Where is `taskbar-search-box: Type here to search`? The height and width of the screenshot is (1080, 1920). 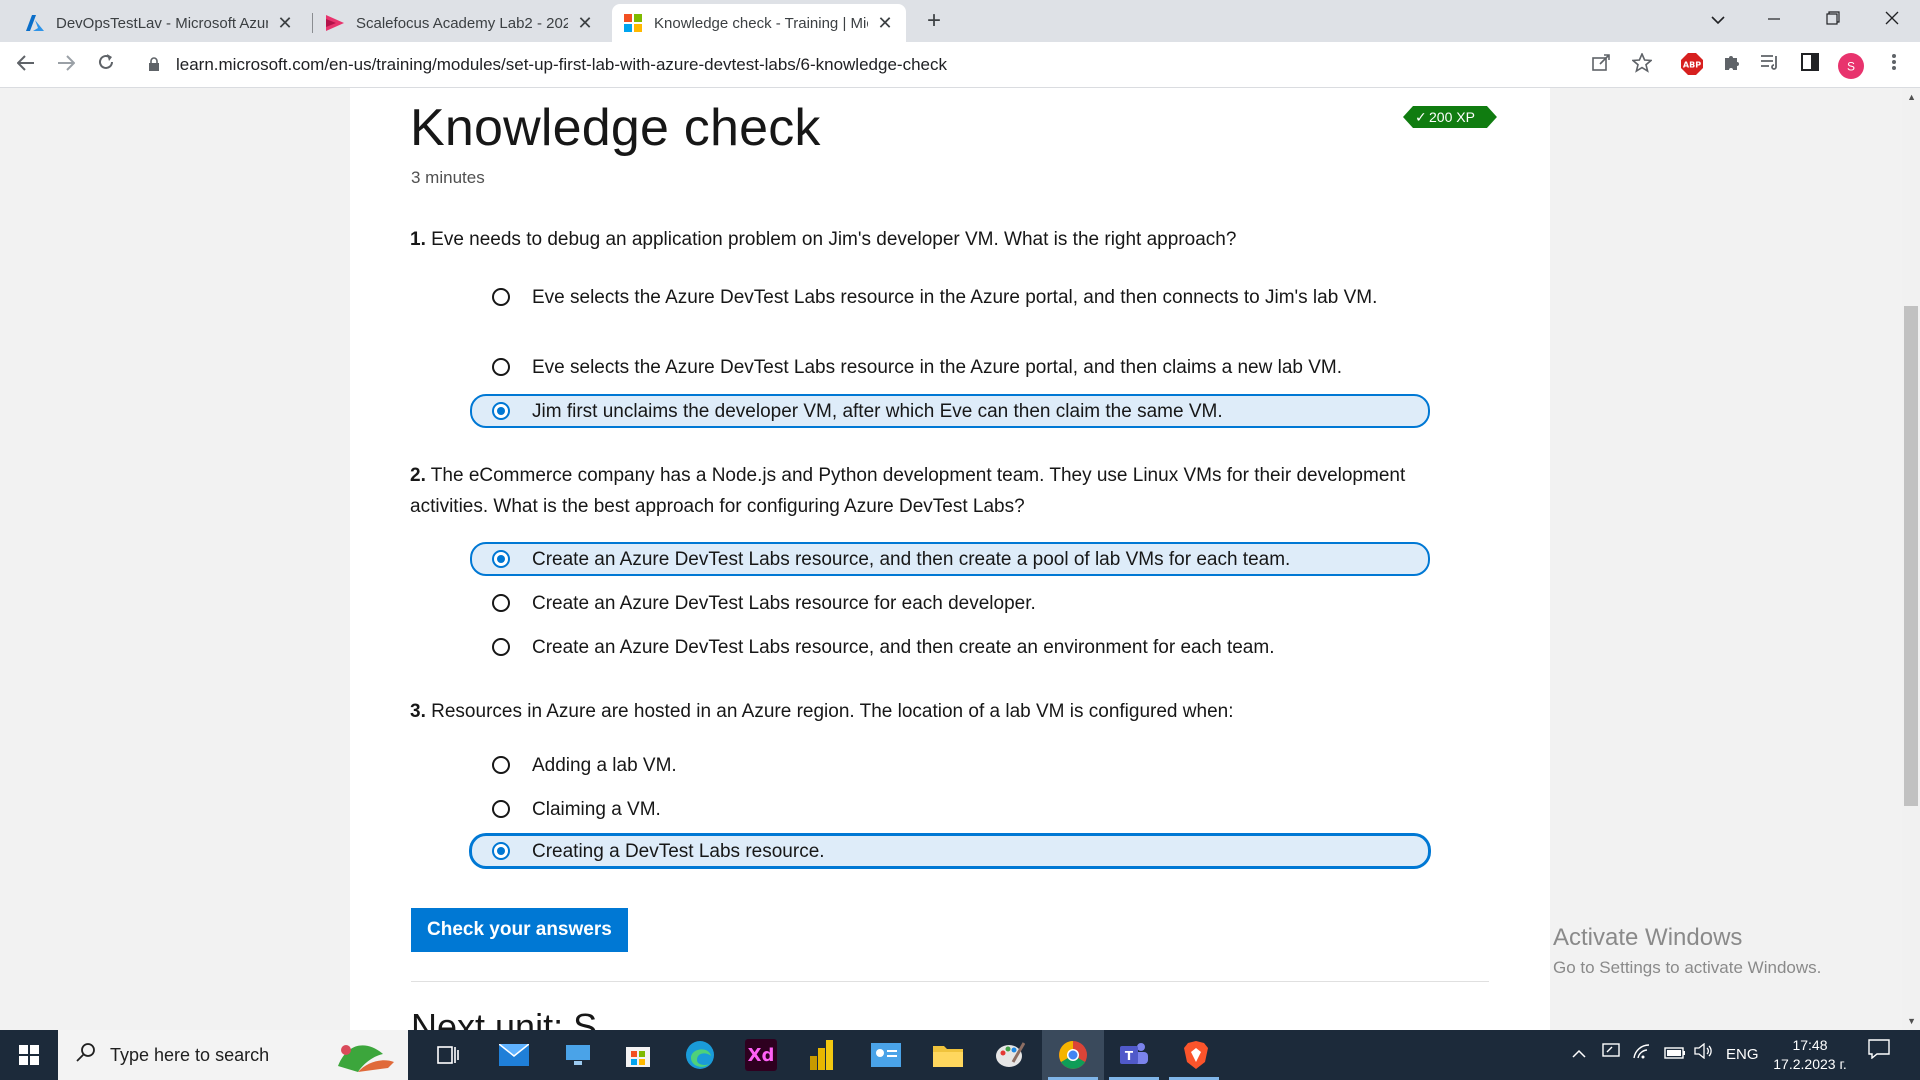
taskbar-search-box: Type here to search is located at coordinates (233, 1055).